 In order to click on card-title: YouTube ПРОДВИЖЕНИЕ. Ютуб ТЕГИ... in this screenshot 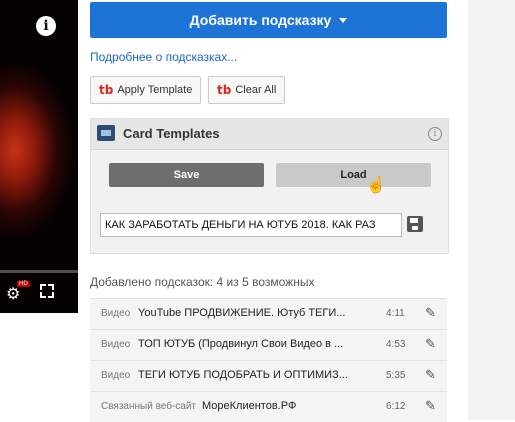, I will do `click(242, 313)`.